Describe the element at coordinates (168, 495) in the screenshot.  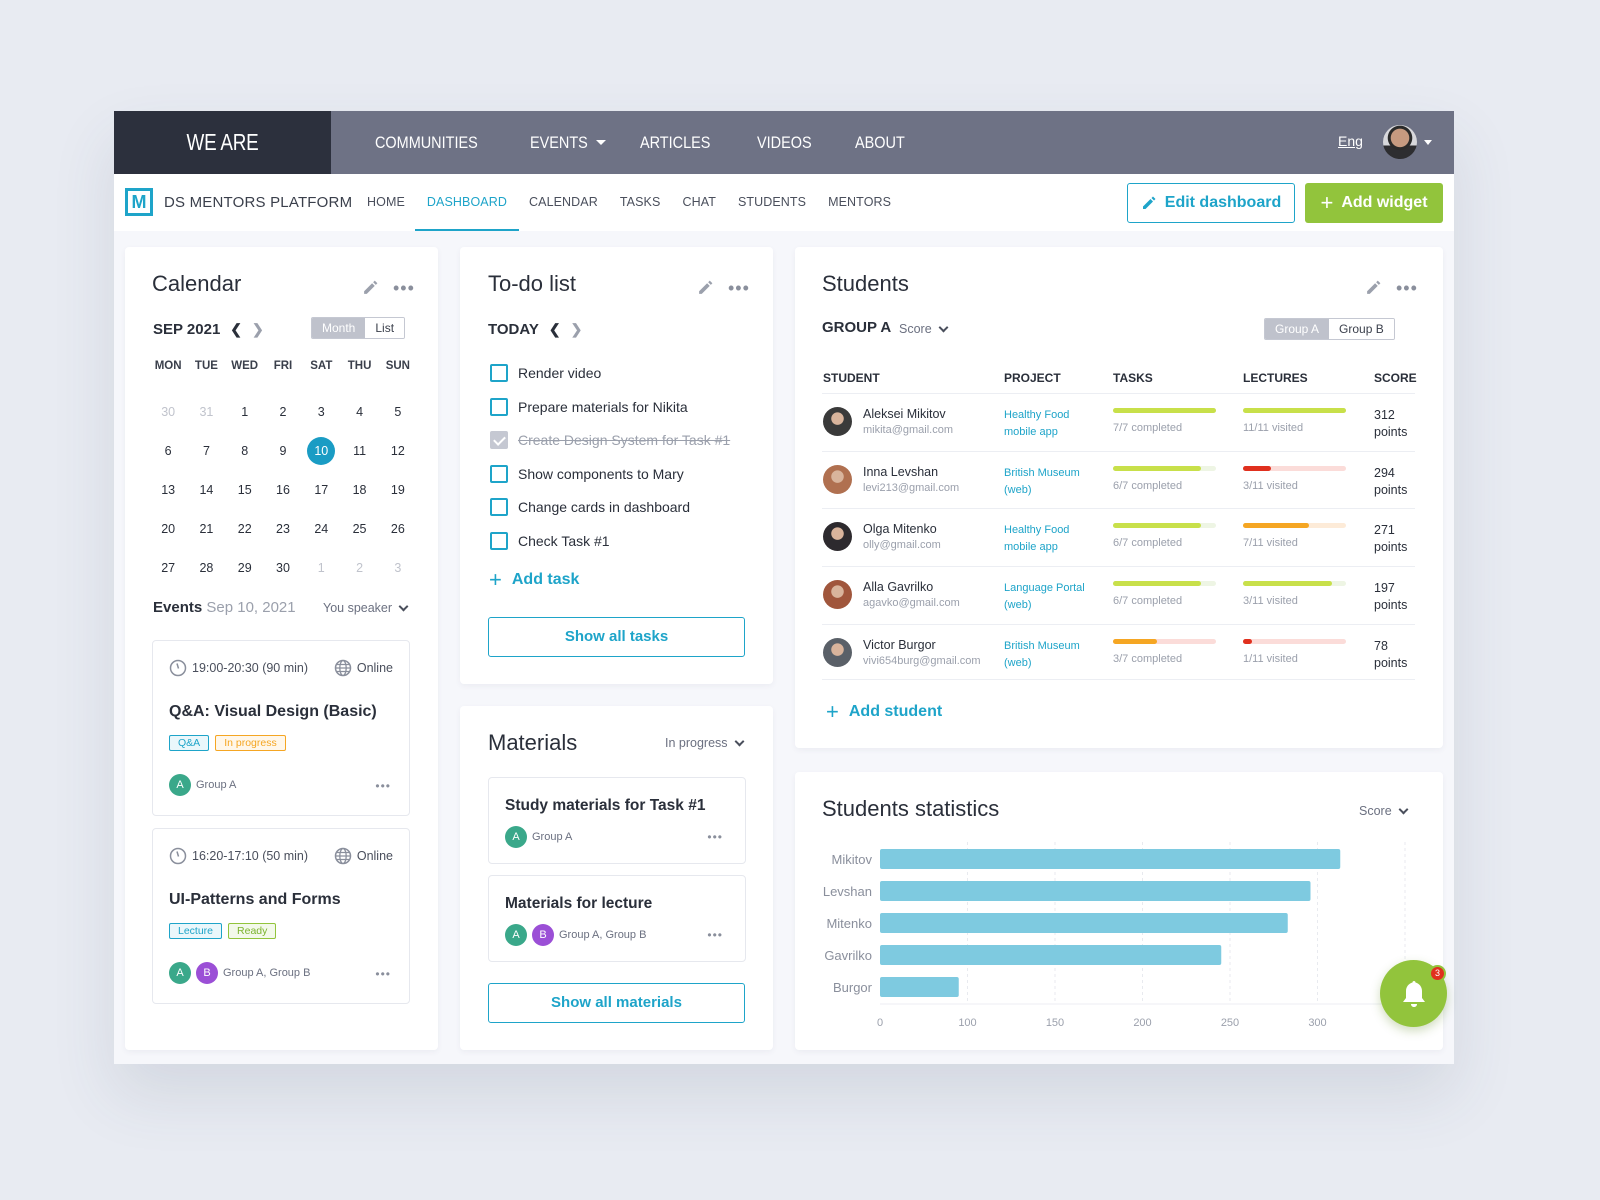
I see `calendar-day: 13` at that location.